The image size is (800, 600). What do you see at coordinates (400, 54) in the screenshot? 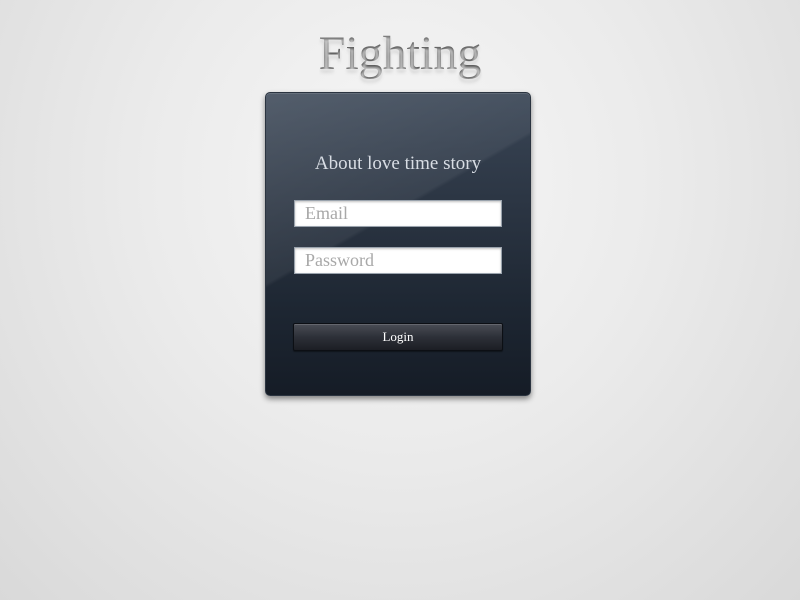
I see `page-title: Fighting` at bounding box center [400, 54].